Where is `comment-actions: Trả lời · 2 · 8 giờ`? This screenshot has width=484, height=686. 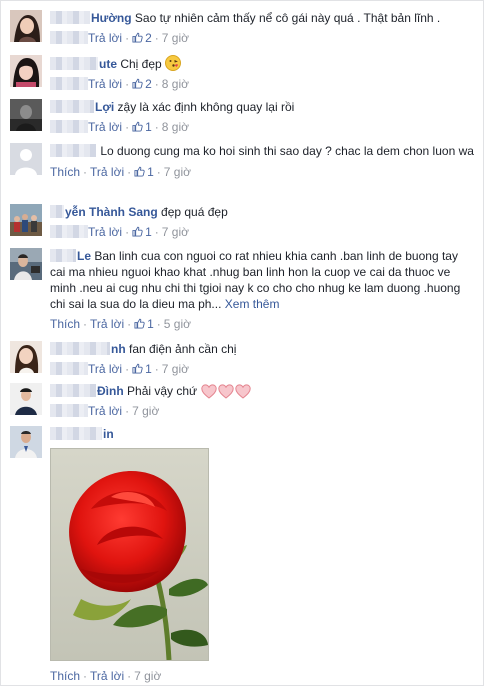
comment-actions: Trả lời · 2 · 8 giờ is located at coordinates (263, 84).